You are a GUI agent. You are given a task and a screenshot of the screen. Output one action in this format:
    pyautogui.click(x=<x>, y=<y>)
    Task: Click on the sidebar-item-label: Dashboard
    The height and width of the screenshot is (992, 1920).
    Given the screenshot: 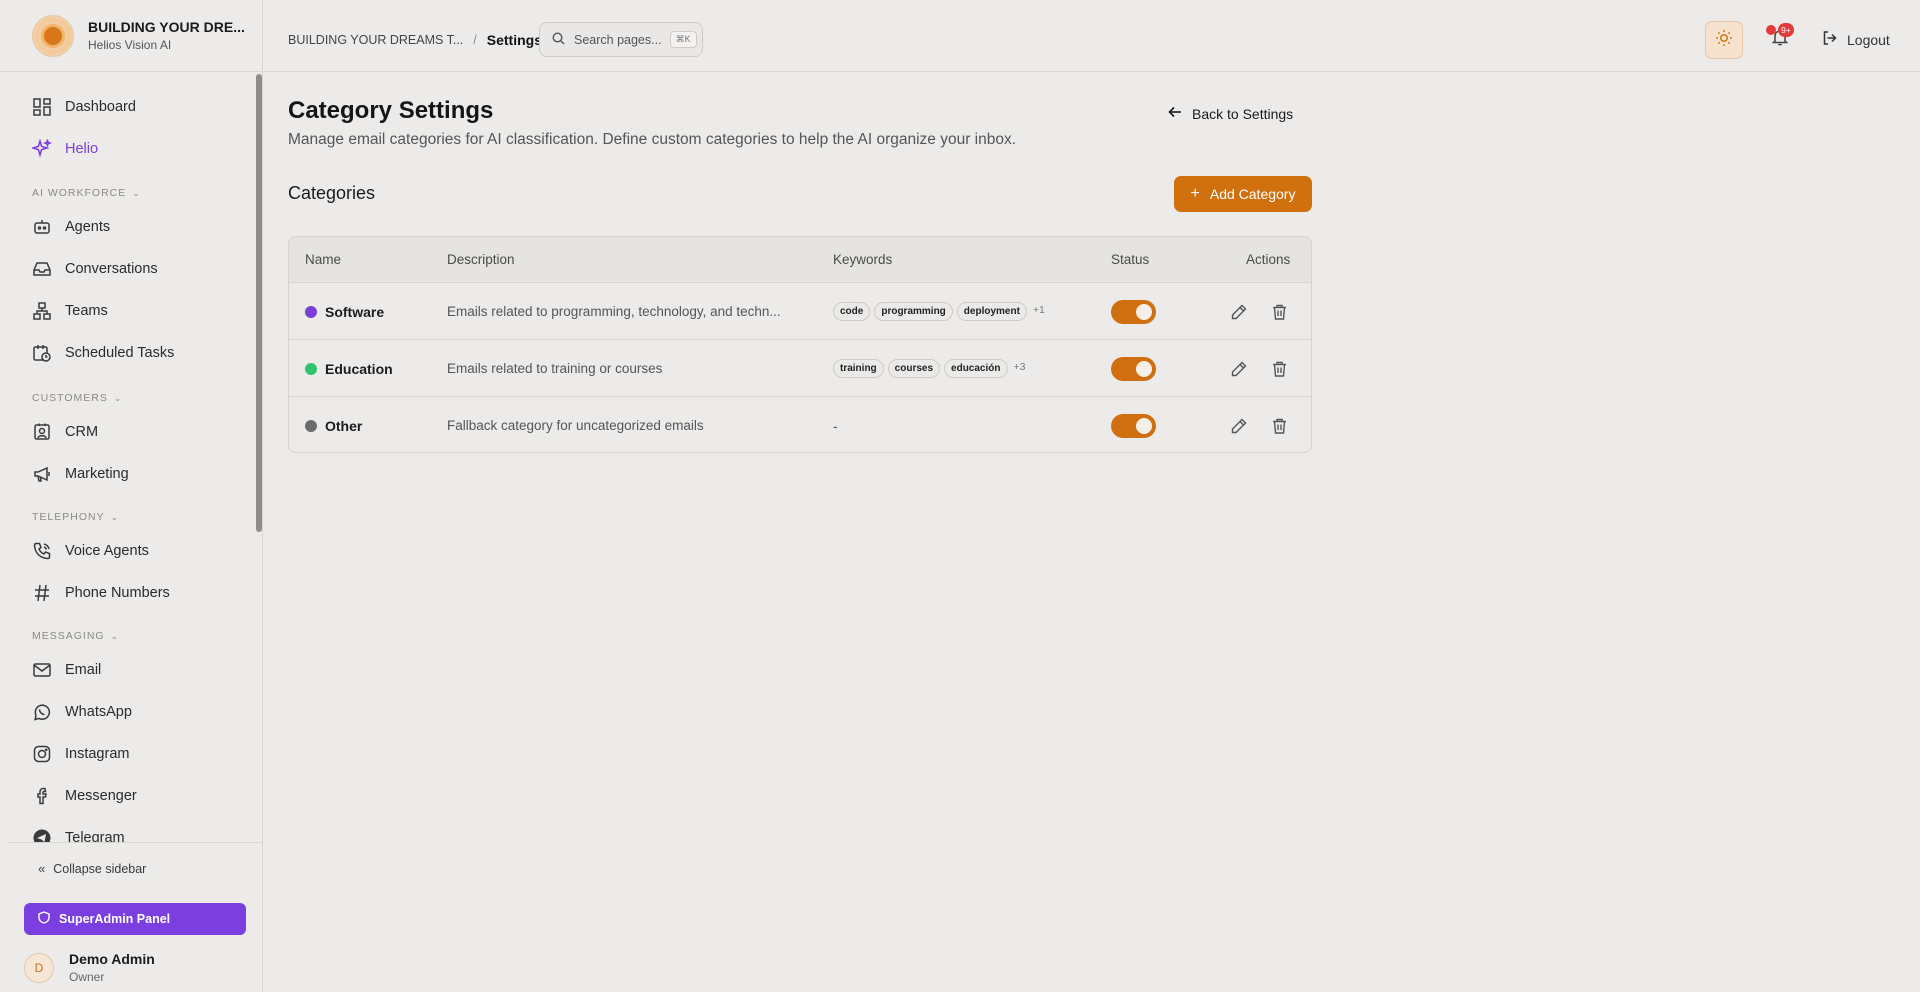 What is the action you would take?
    pyautogui.click(x=100, y=107)
    